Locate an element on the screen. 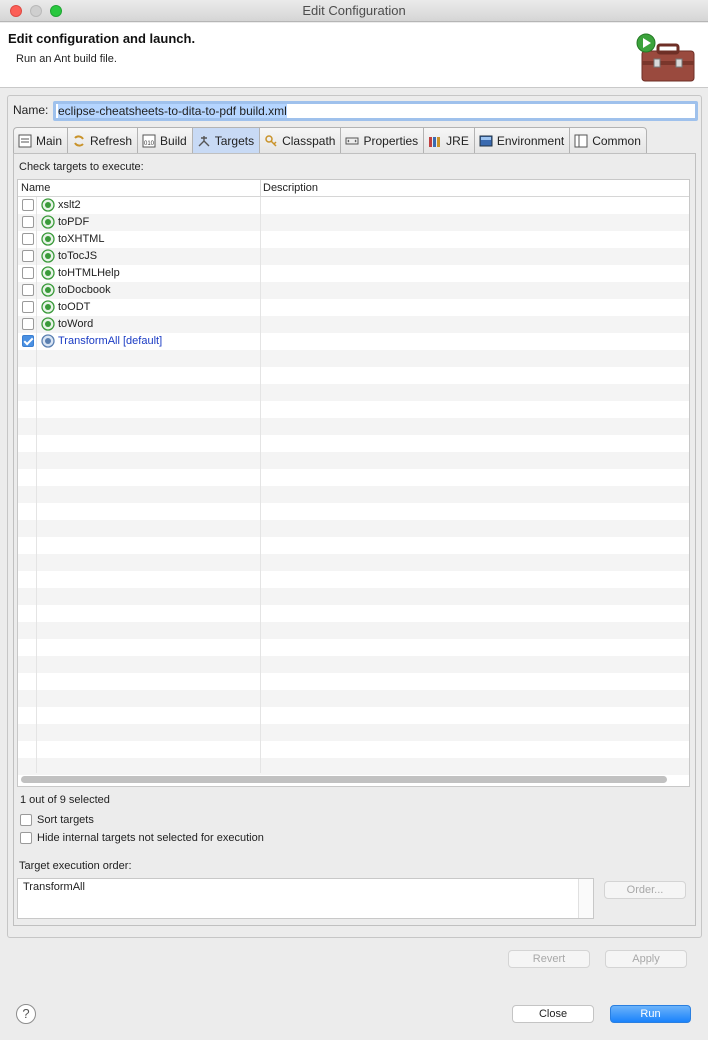  window-close-button is located at coordinates (16, 11).